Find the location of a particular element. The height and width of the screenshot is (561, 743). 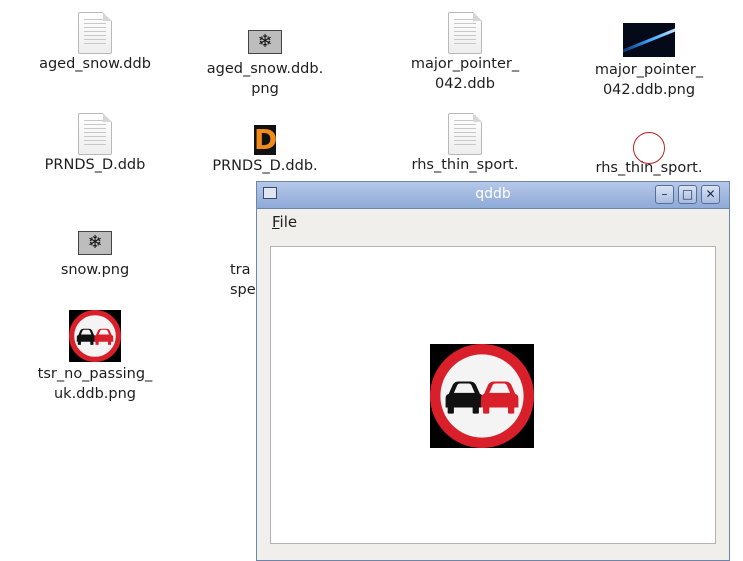

icon-label: aged_snow.ddb is located at coordinates (95, 64).